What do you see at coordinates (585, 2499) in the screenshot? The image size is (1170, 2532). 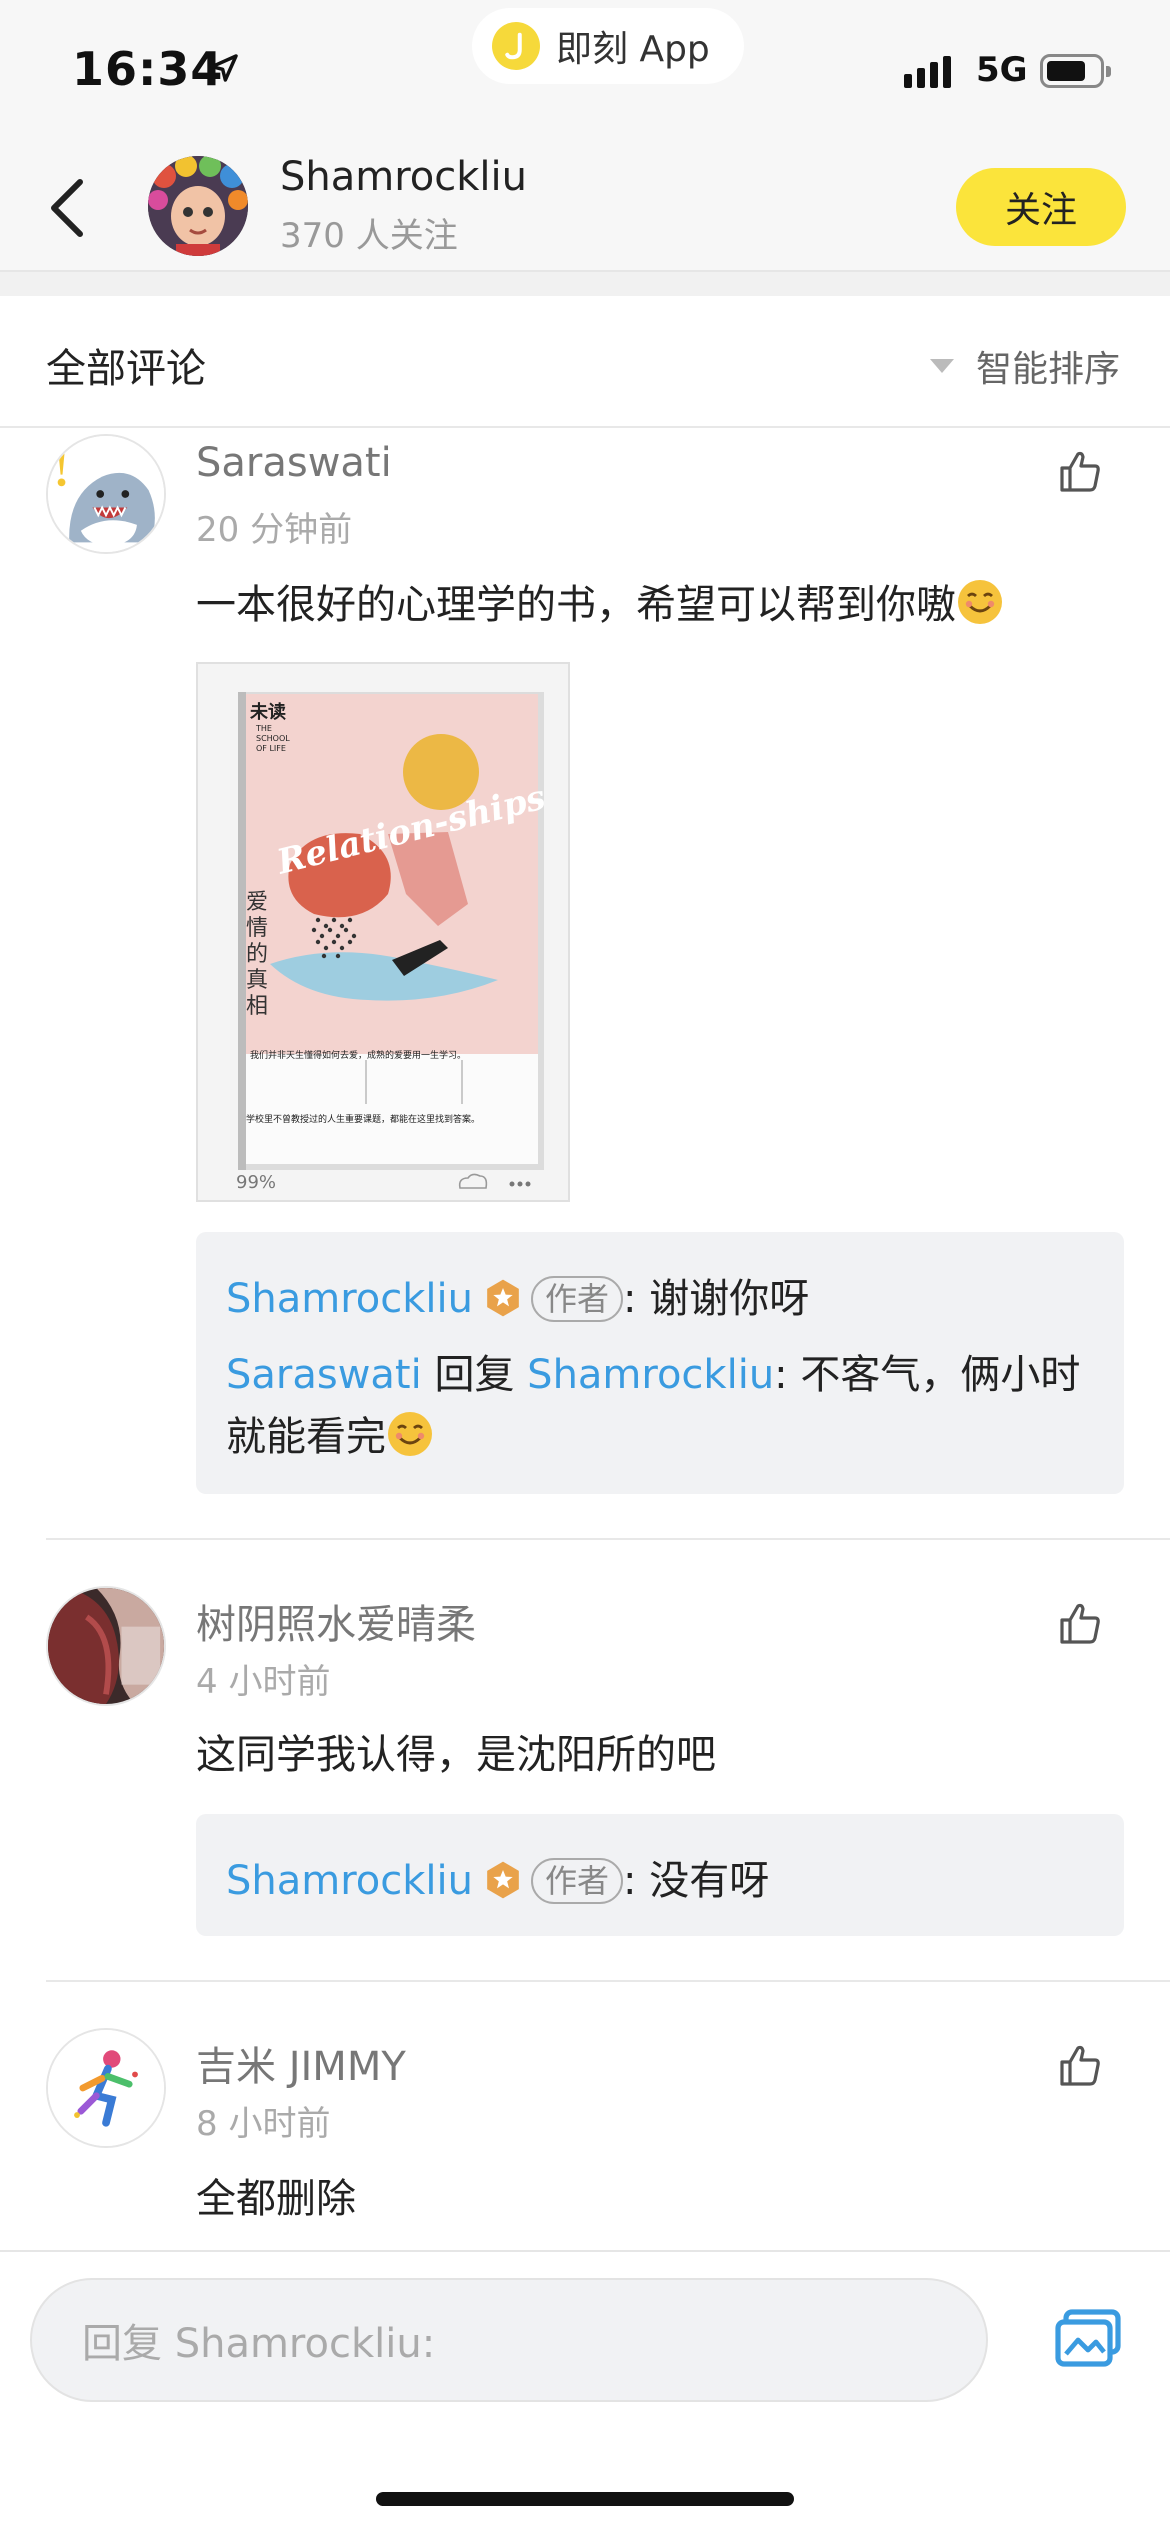 I see `home-indicator` at bounding box center [585, 2499].